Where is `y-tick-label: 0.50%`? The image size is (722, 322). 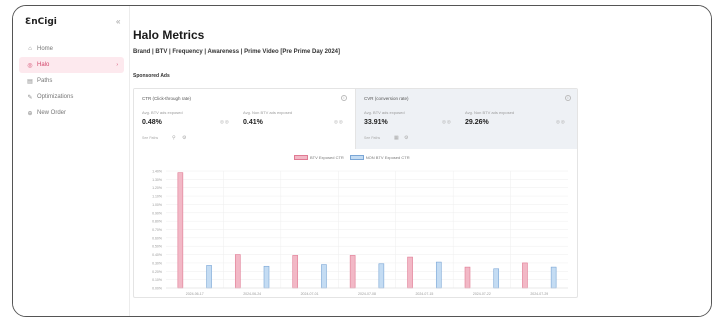 y-tick-label: 0.50% is located at coordinates (157, 247).